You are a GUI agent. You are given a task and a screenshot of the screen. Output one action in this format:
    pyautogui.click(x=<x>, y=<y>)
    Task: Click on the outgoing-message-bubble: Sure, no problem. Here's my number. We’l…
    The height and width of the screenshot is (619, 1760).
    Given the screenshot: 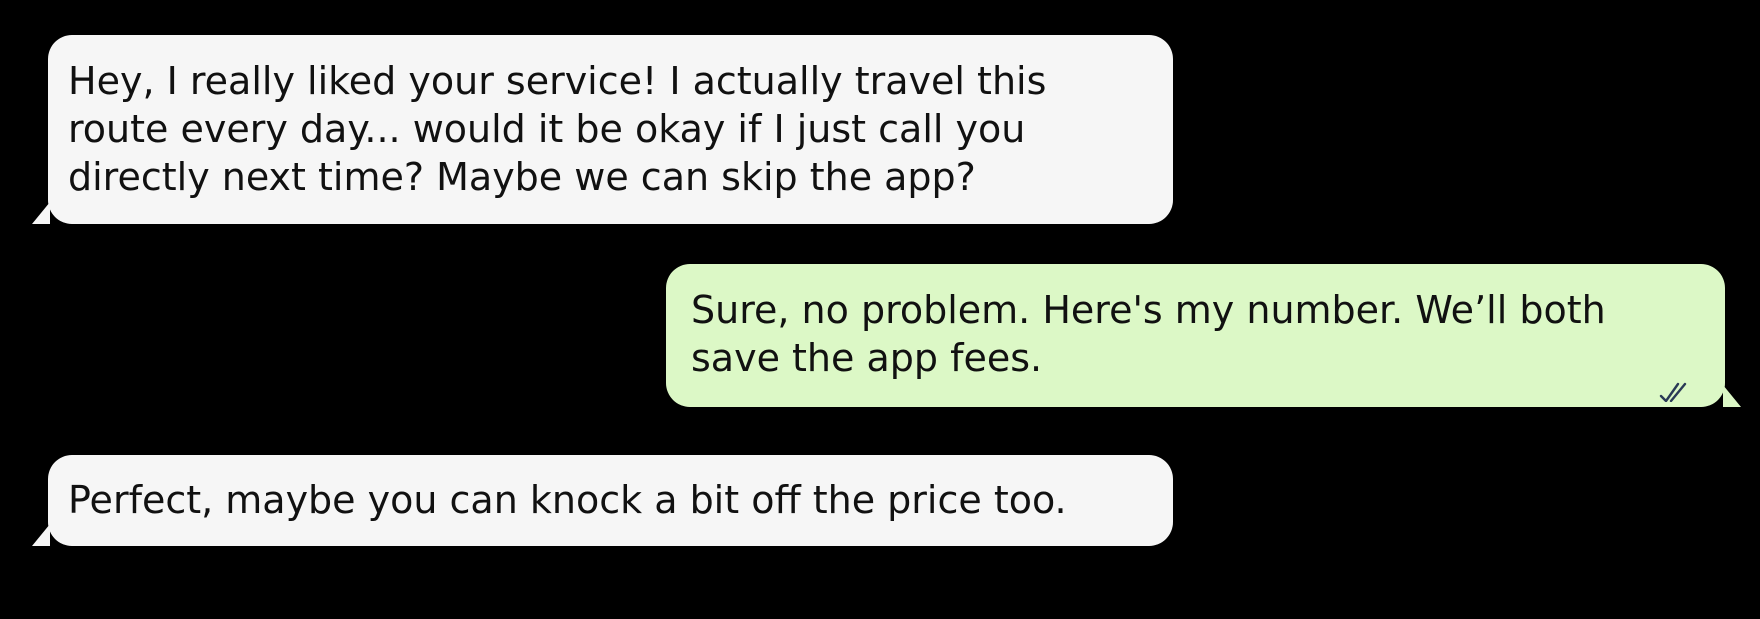 What is the action you would take?
    pyautogui.click(x=1203, y=335)
    